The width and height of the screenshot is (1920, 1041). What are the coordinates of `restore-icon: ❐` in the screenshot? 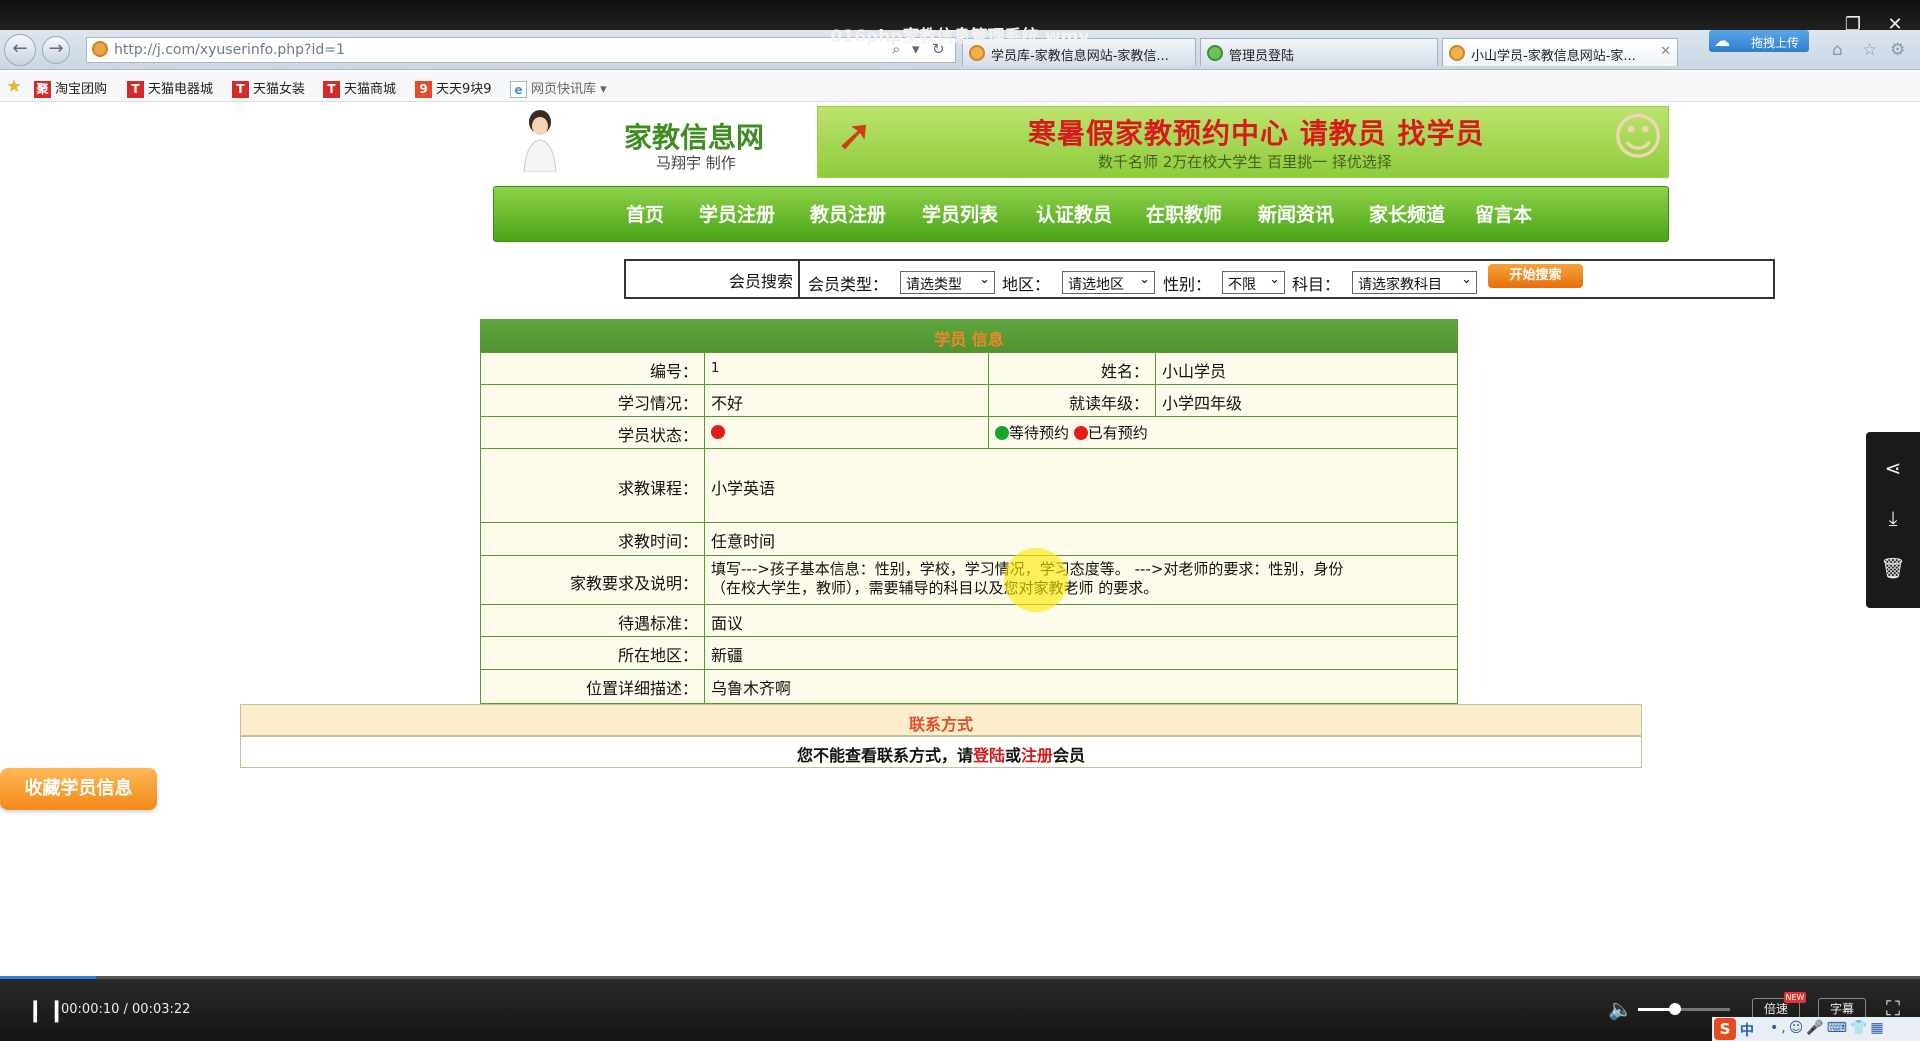 It's located at (1853, 24).